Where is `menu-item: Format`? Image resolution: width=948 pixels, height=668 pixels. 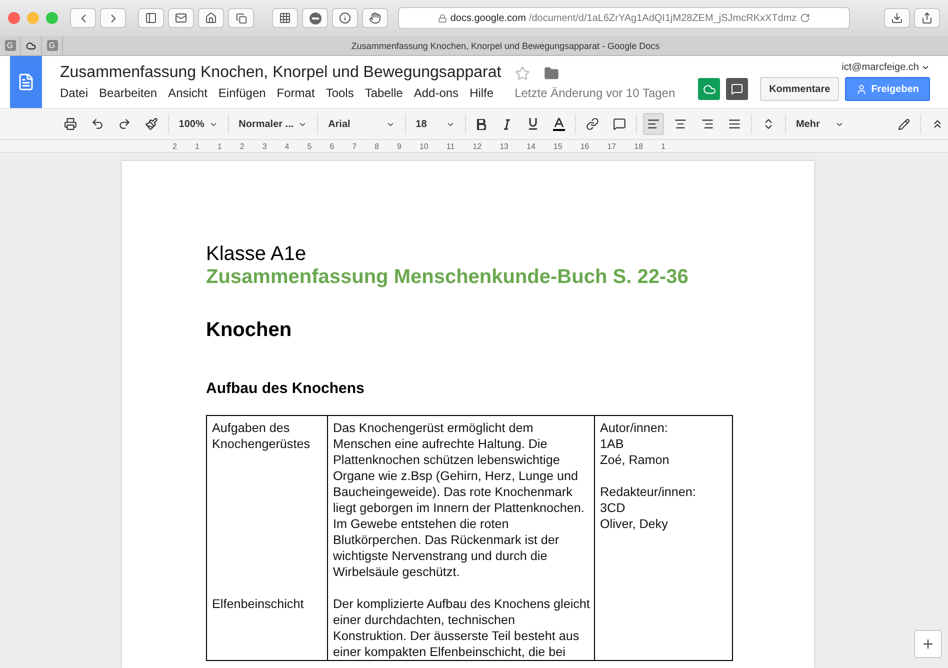 menu-item: Format is located at coordinates (295, 93).